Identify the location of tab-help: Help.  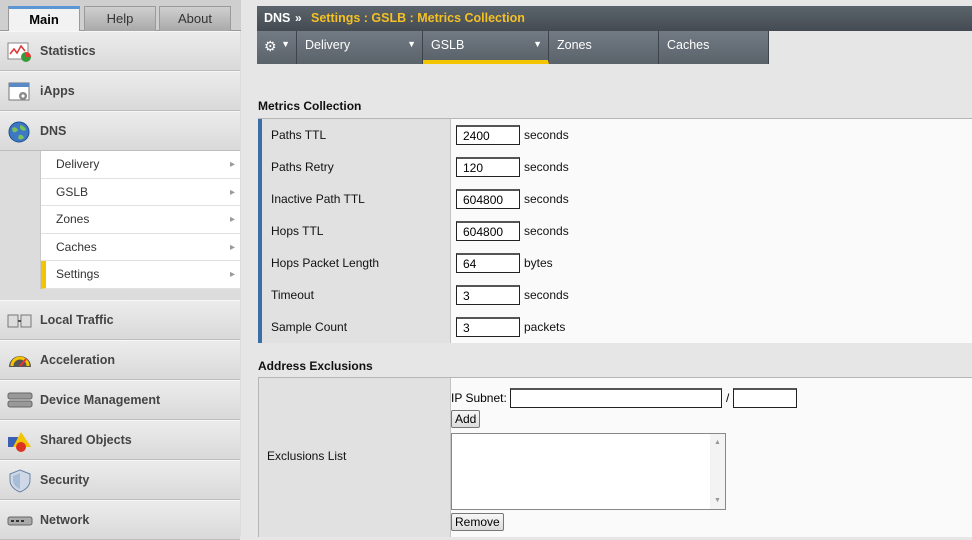
(120, 18).